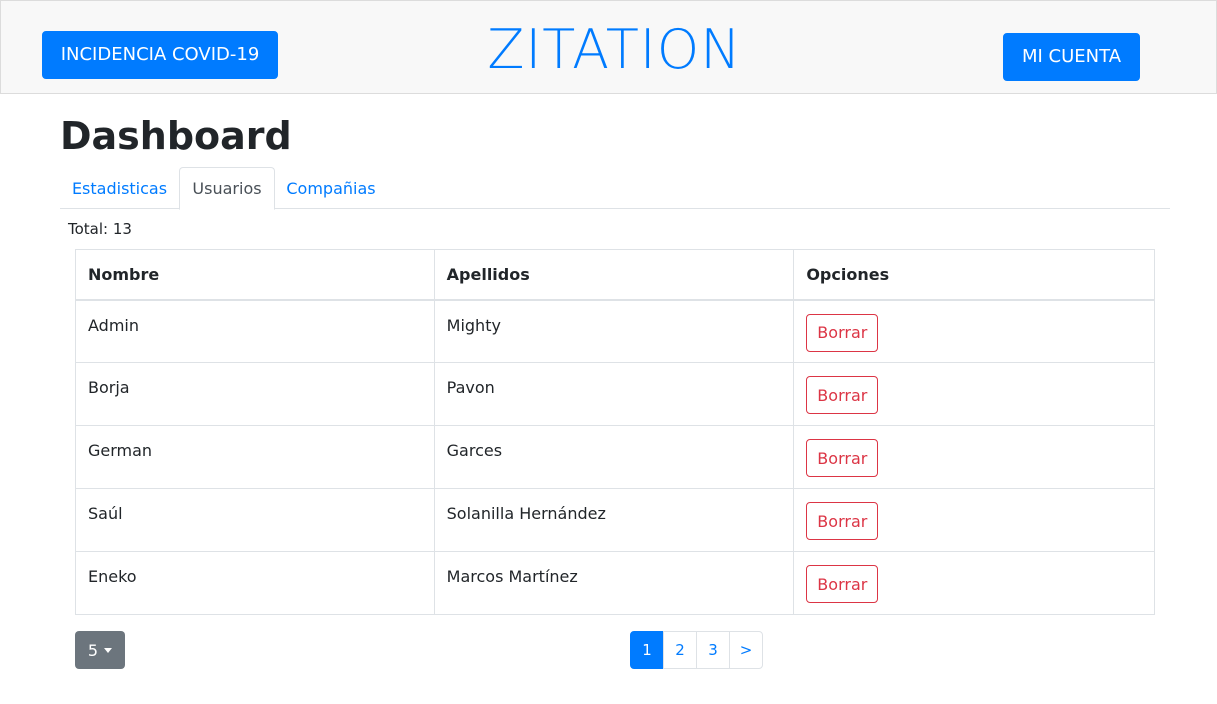  Describe the element at coordinates (1071, 57) in the screenshot. I see `my-account-button: MI CUENTA` at that location.